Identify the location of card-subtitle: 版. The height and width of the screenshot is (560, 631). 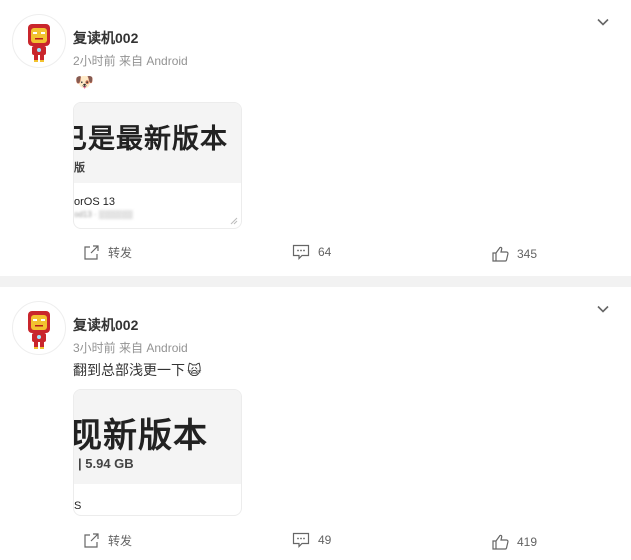
(79, 168).